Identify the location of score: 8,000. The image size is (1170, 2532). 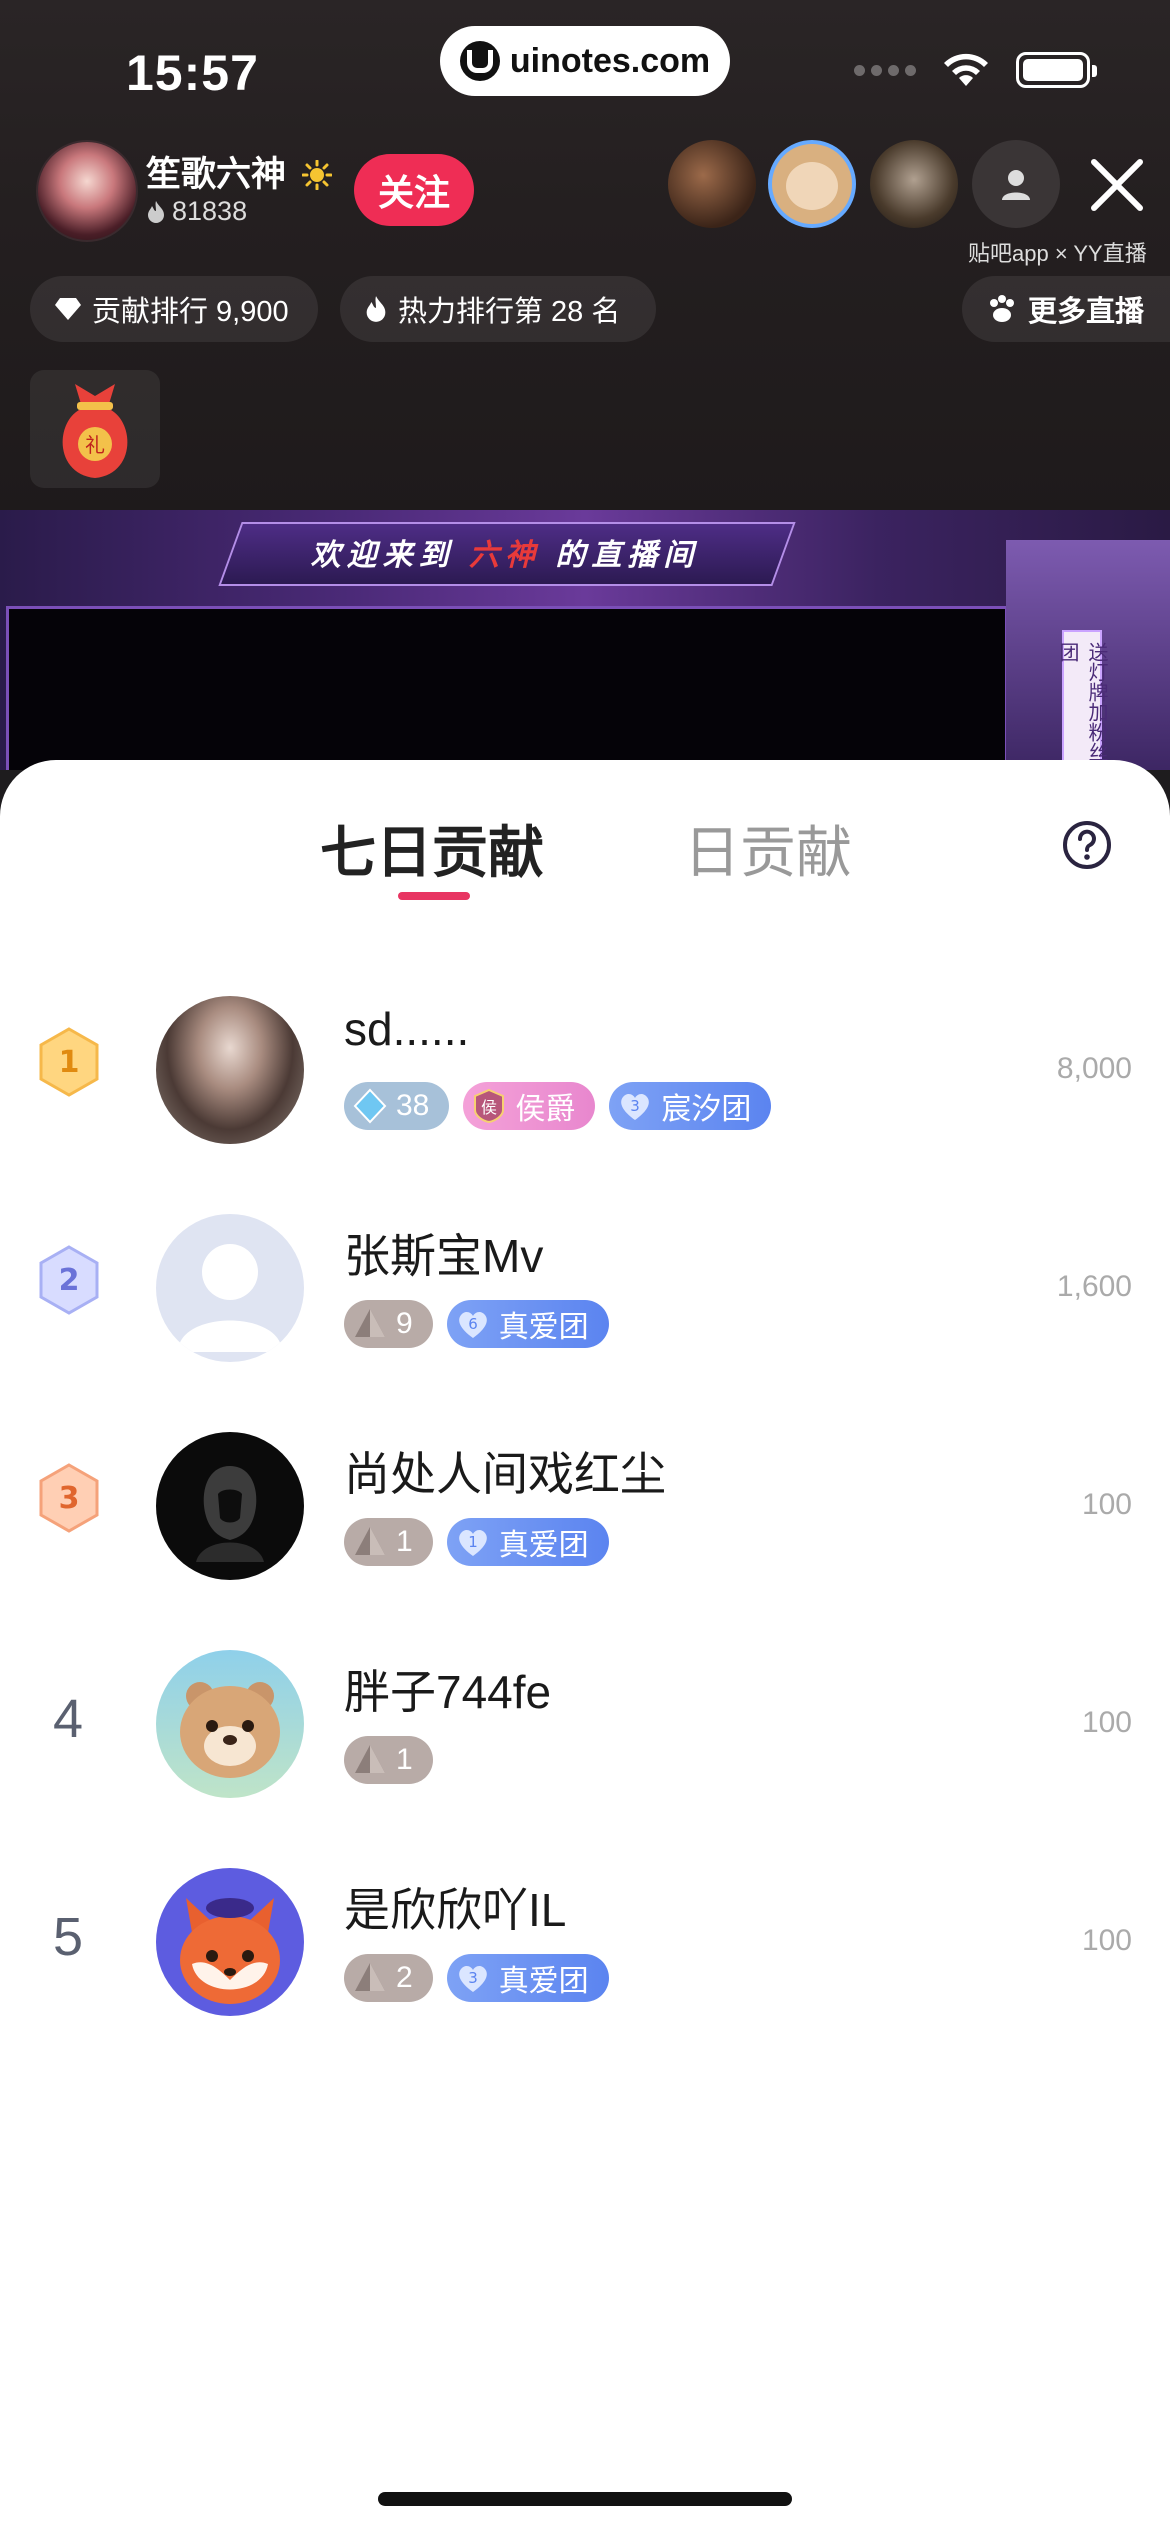
(1094, 1068).